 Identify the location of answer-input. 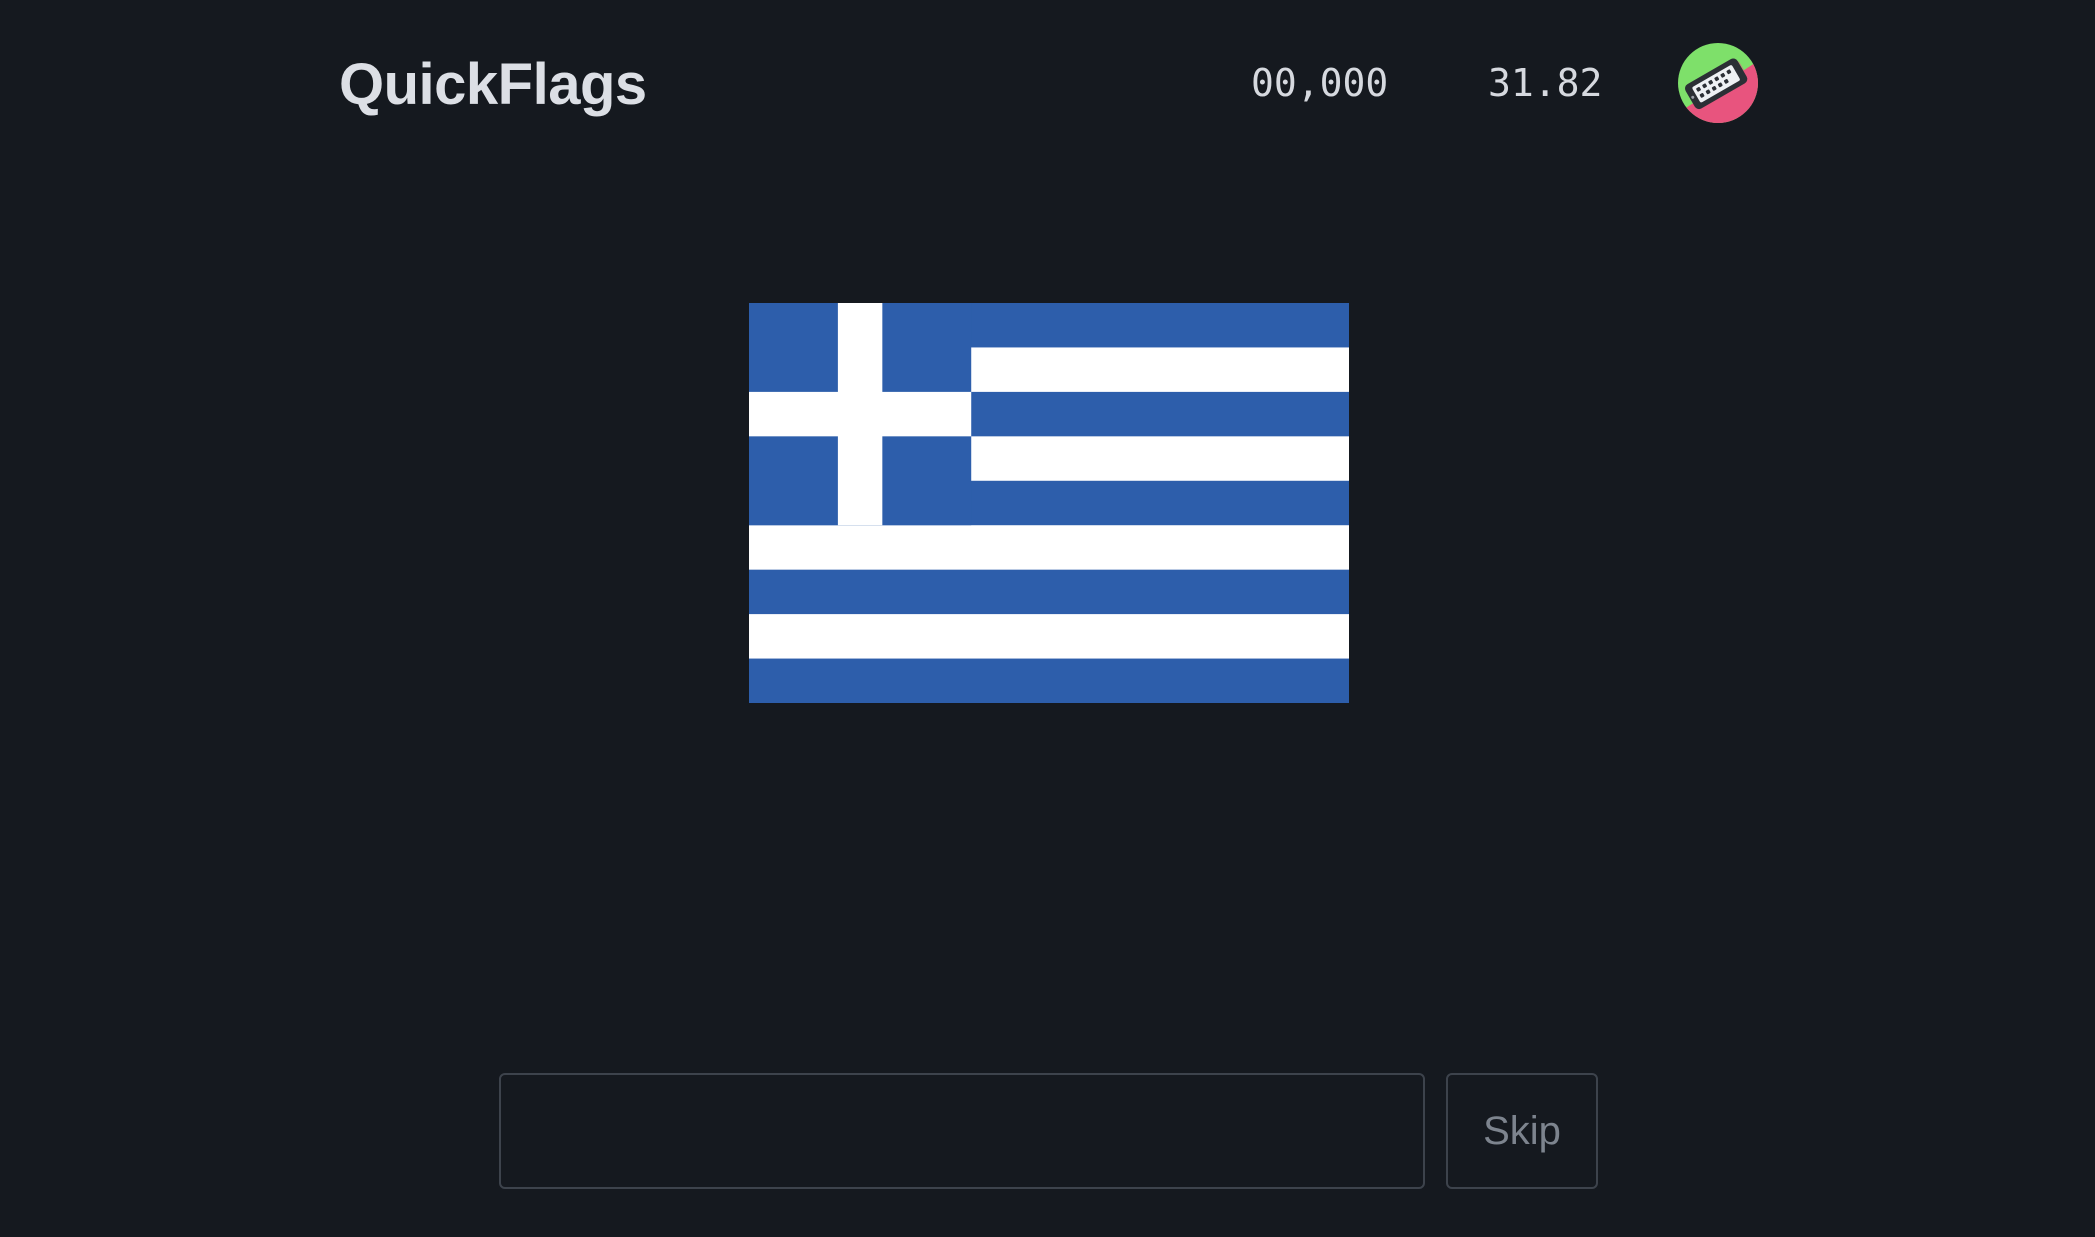
(962, 1131).